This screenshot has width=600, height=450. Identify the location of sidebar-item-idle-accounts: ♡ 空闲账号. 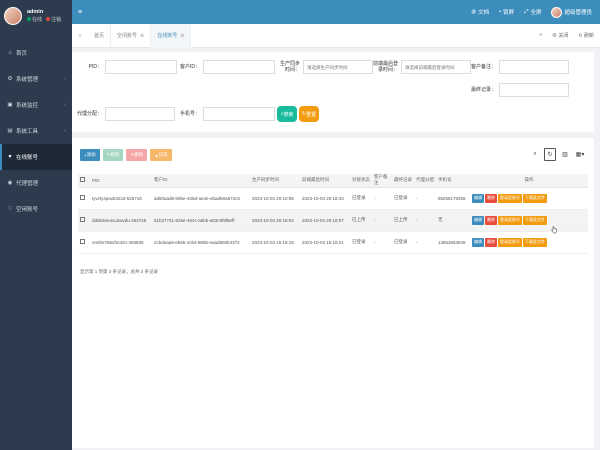
(36, 209).